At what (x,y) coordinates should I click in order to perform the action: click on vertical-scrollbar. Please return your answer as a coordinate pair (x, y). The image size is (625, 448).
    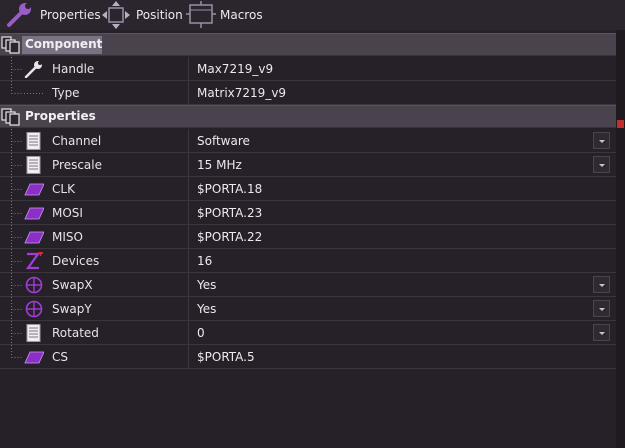
    Looking at the image, I should click on (620, 239).